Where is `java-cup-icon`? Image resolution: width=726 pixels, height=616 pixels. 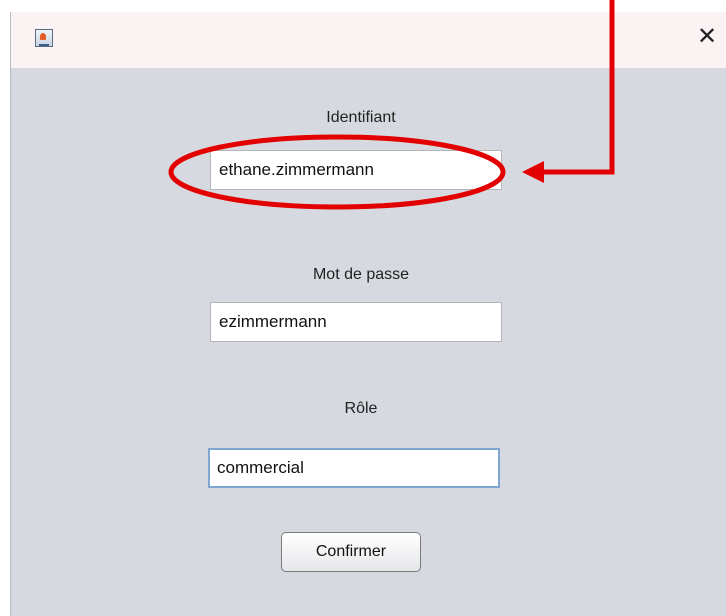 java-cup-icon is located at coordinates (44, 38).